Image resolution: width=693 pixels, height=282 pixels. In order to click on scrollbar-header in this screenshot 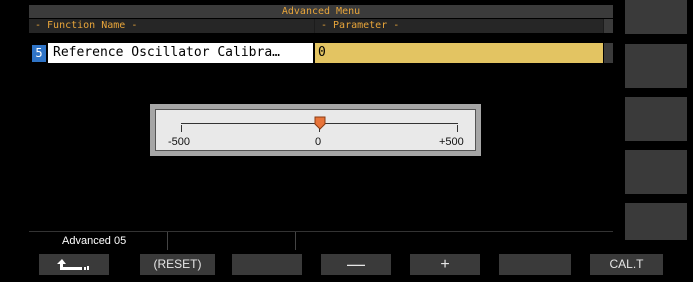, I will do `click(608, 26)`.